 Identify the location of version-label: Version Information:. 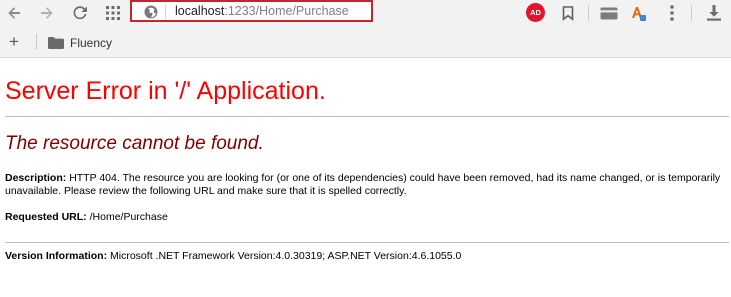
(56, 256).